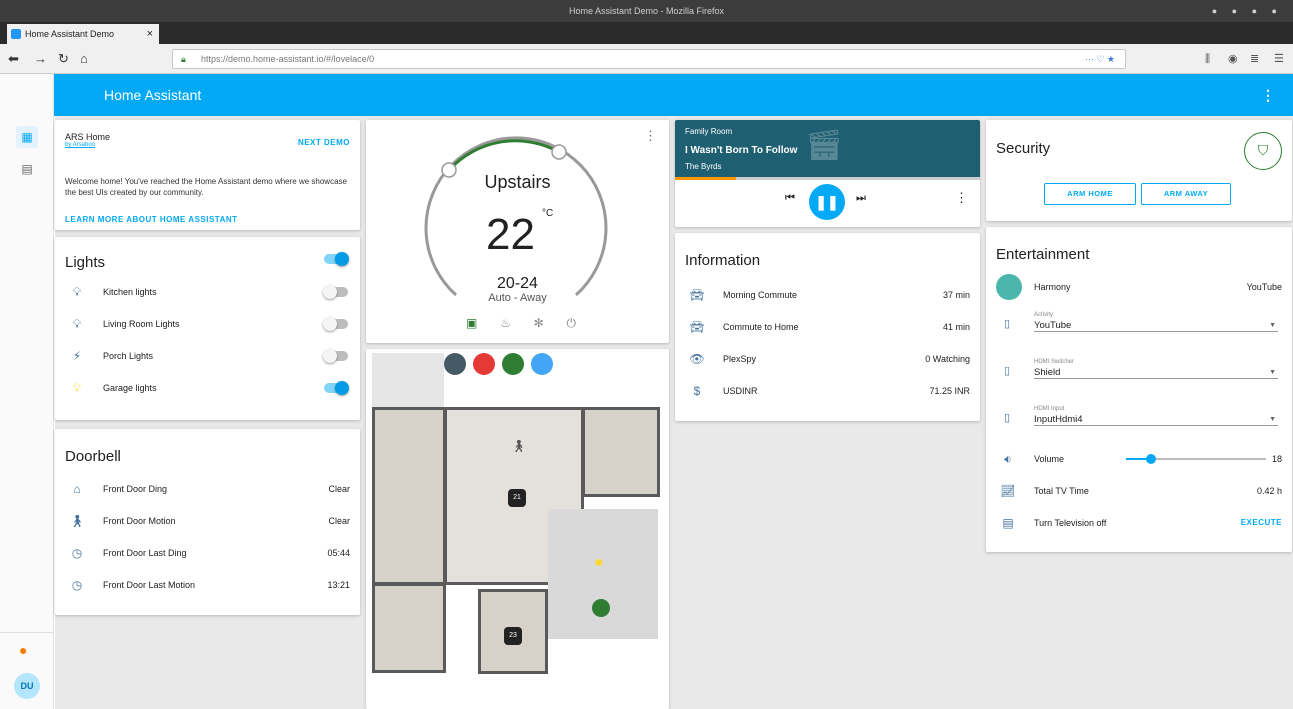  Describe the element at coordinates (85, 262) in the screenshot. I see `lights-title: Lights` at that location.